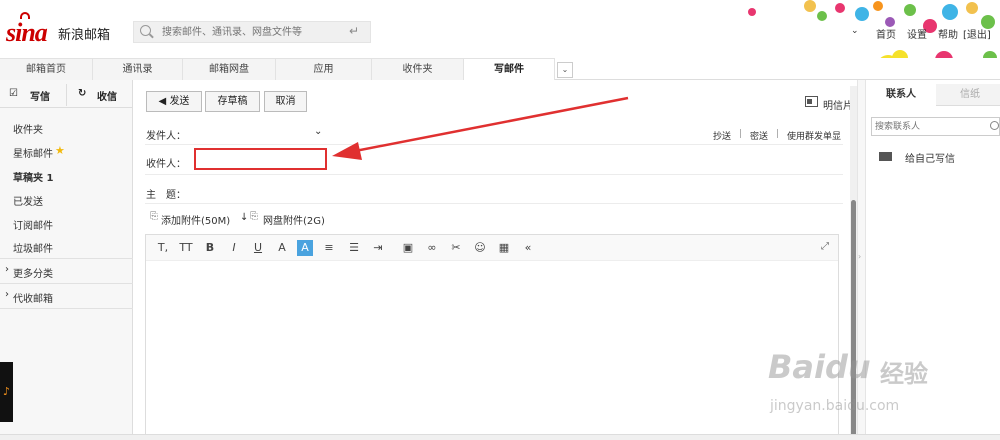 The image size is (1000, 440). Describe the element at coordinates (408, 248) in the screenshot. I see `image-icon: ▣` at that location.